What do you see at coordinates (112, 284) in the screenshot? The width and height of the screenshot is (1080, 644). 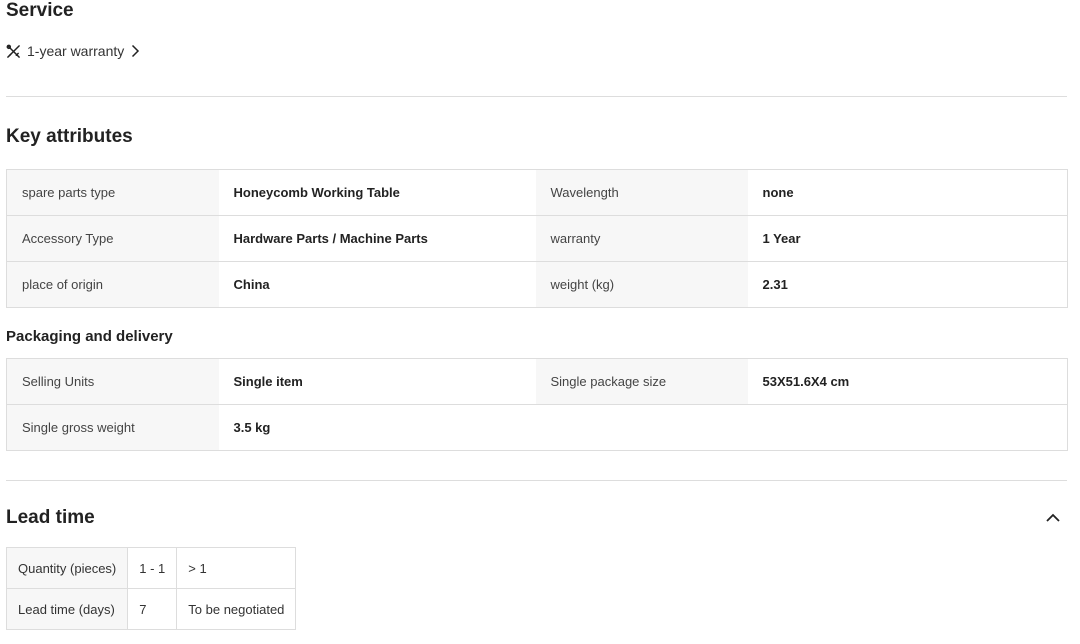 I see `attribute-key: place of origin` at bounding box center [112, 284].